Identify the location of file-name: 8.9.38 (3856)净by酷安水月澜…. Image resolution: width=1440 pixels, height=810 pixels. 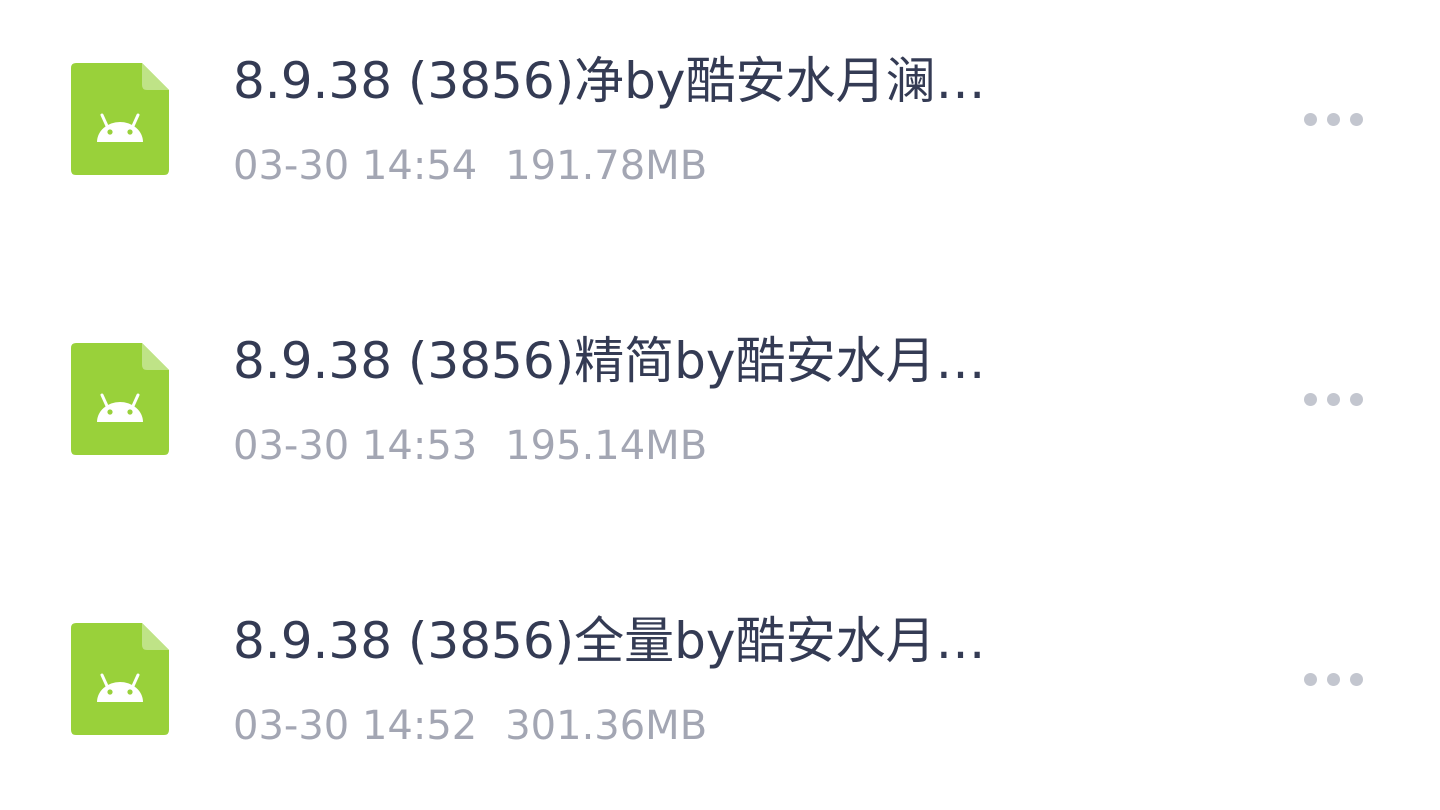
(609, 81).